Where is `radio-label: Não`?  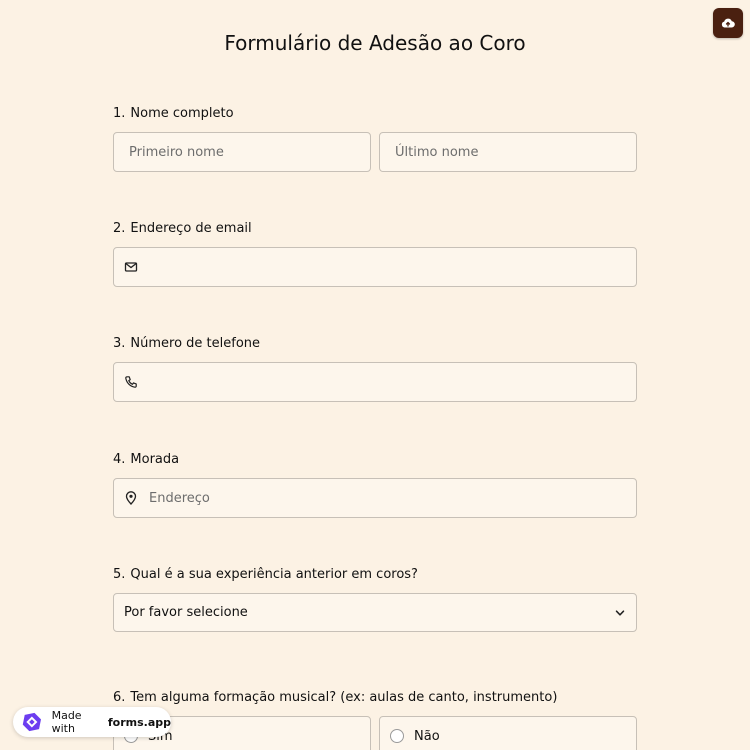 radio-label: Não is located at coordinates (427, 736).